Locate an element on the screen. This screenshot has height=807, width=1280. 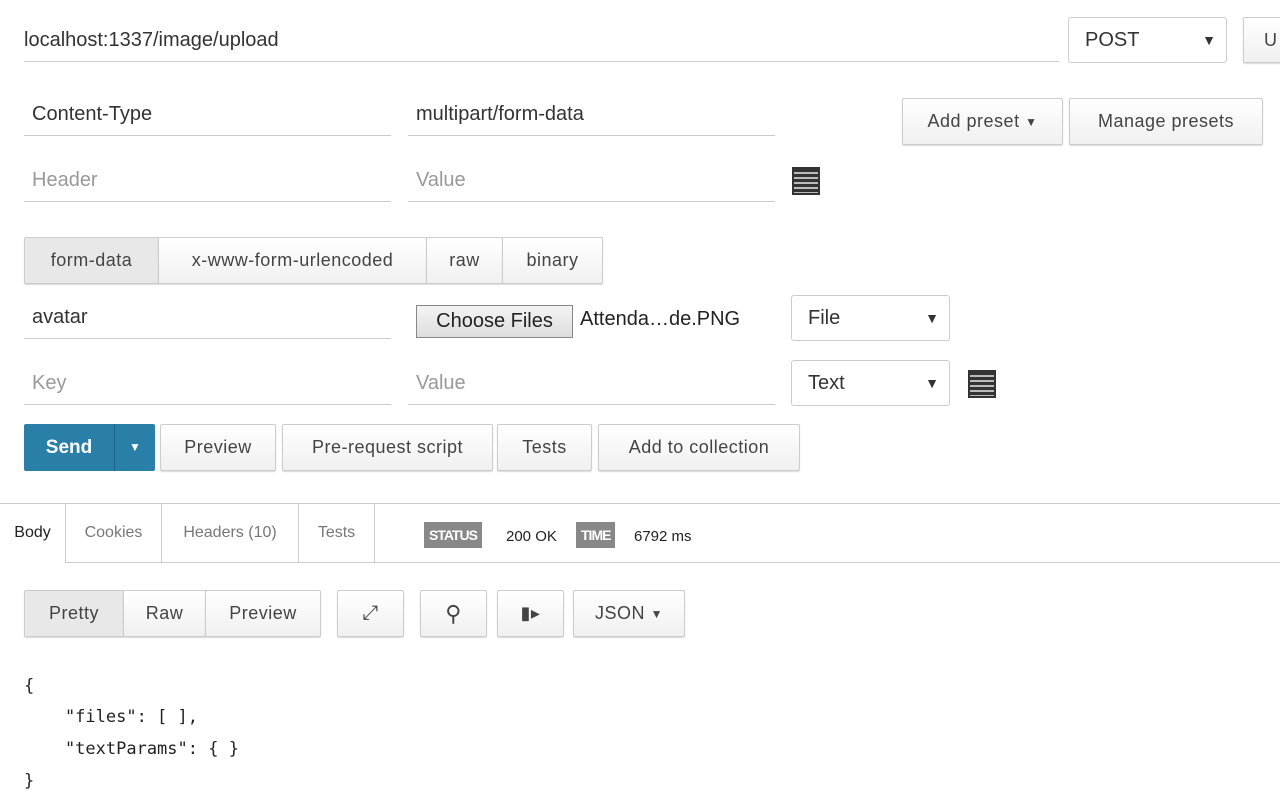
time-value: 6792 ms is located at coordinates (663, 536).